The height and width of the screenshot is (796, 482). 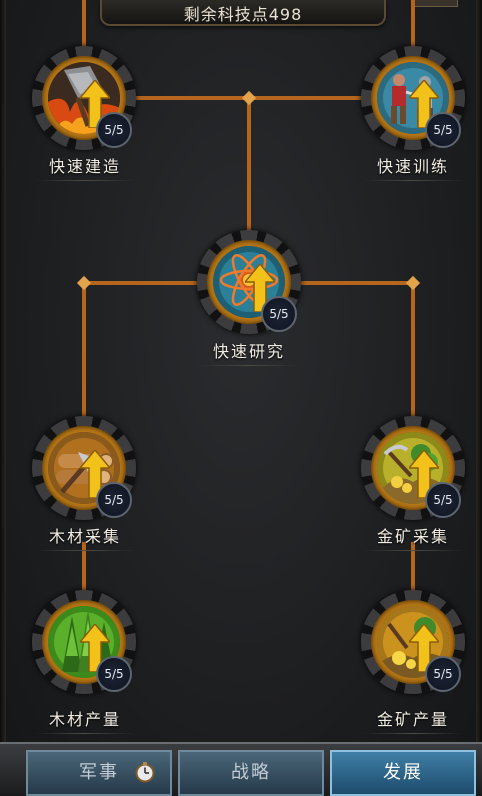 What do you see at coordinates (413, 468) in the screenshot?
I see `tech-node-gold-gather: 5/5` at bounding box center [413, 468].